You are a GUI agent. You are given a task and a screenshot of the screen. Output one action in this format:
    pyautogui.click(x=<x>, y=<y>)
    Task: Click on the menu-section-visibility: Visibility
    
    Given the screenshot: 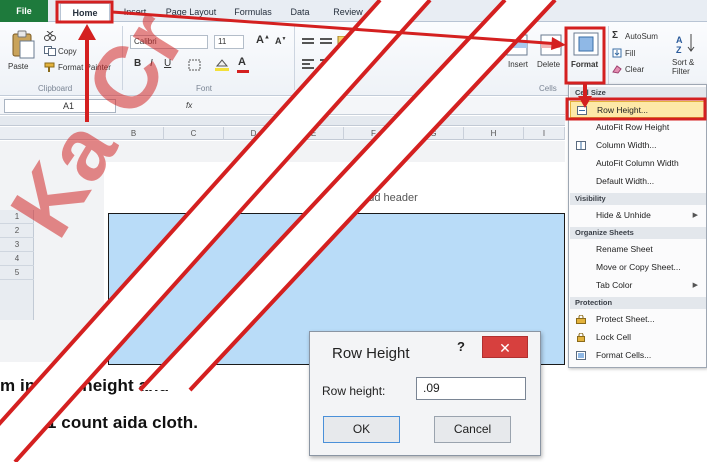 What is the action you would take?
    pyautogui.click(x=638, y=199)
    